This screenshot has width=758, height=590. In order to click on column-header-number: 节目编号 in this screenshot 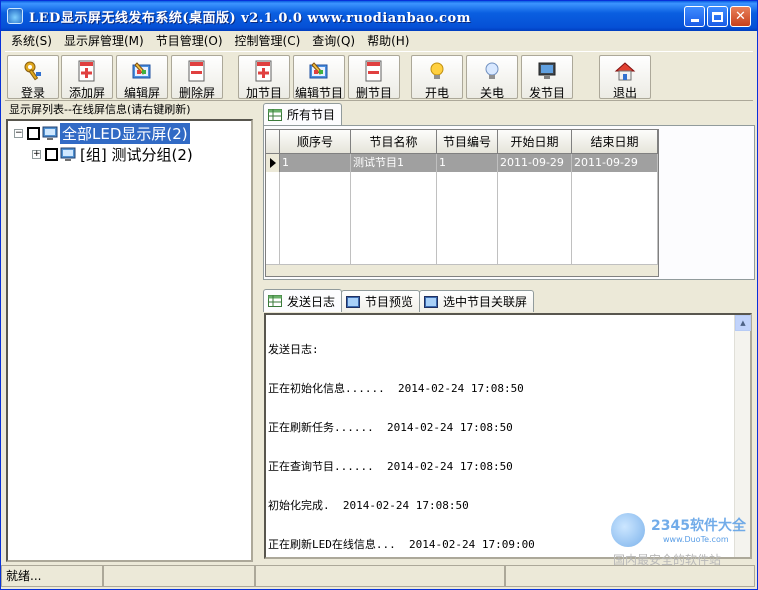, I will do `click(467, 142)`.